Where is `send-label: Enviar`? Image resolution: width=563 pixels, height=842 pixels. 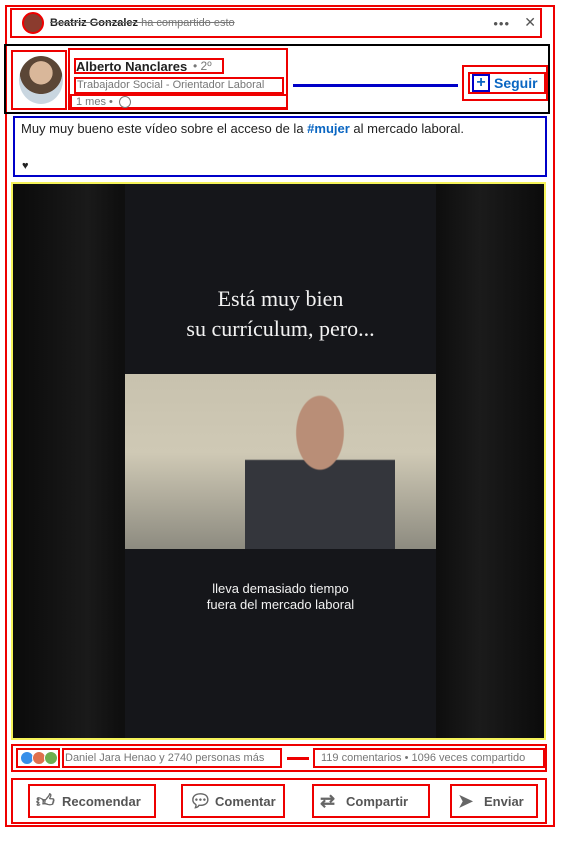
send-label: Enviar is located at coordinates (504, 801).